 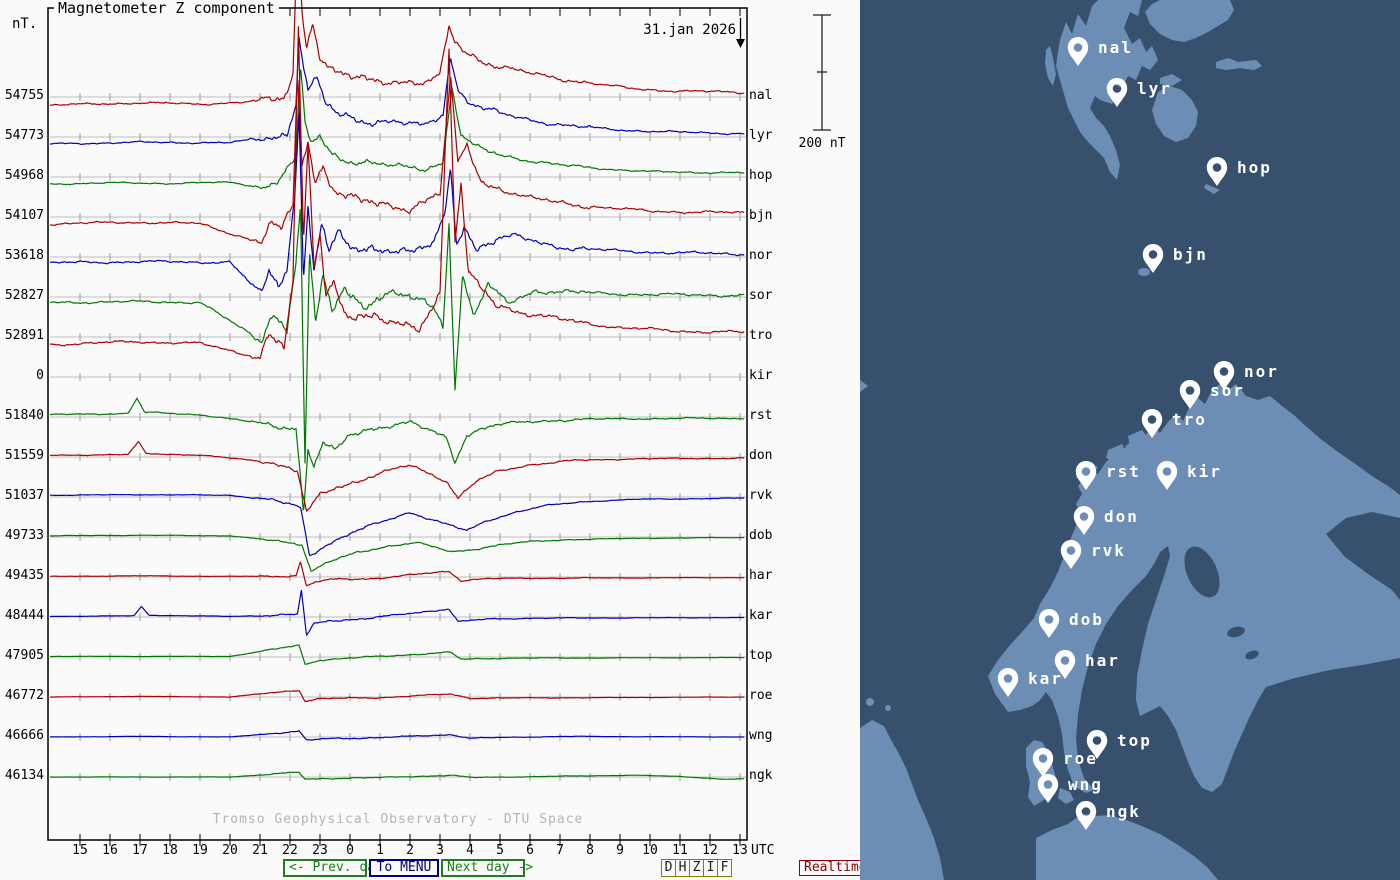 What do you see at coordinates (711, 868) in the screenshot?
I see `component-button-I: I` at bounding box center [711, 868].